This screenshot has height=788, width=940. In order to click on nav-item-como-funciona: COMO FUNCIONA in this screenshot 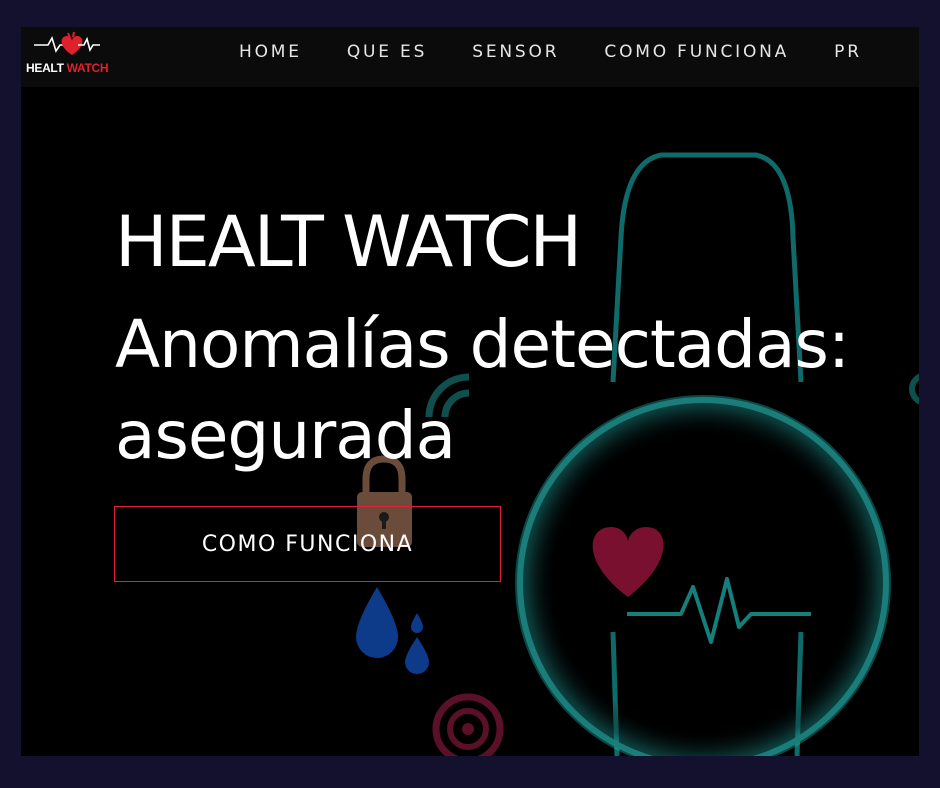, I will do `click(696, 52)`.